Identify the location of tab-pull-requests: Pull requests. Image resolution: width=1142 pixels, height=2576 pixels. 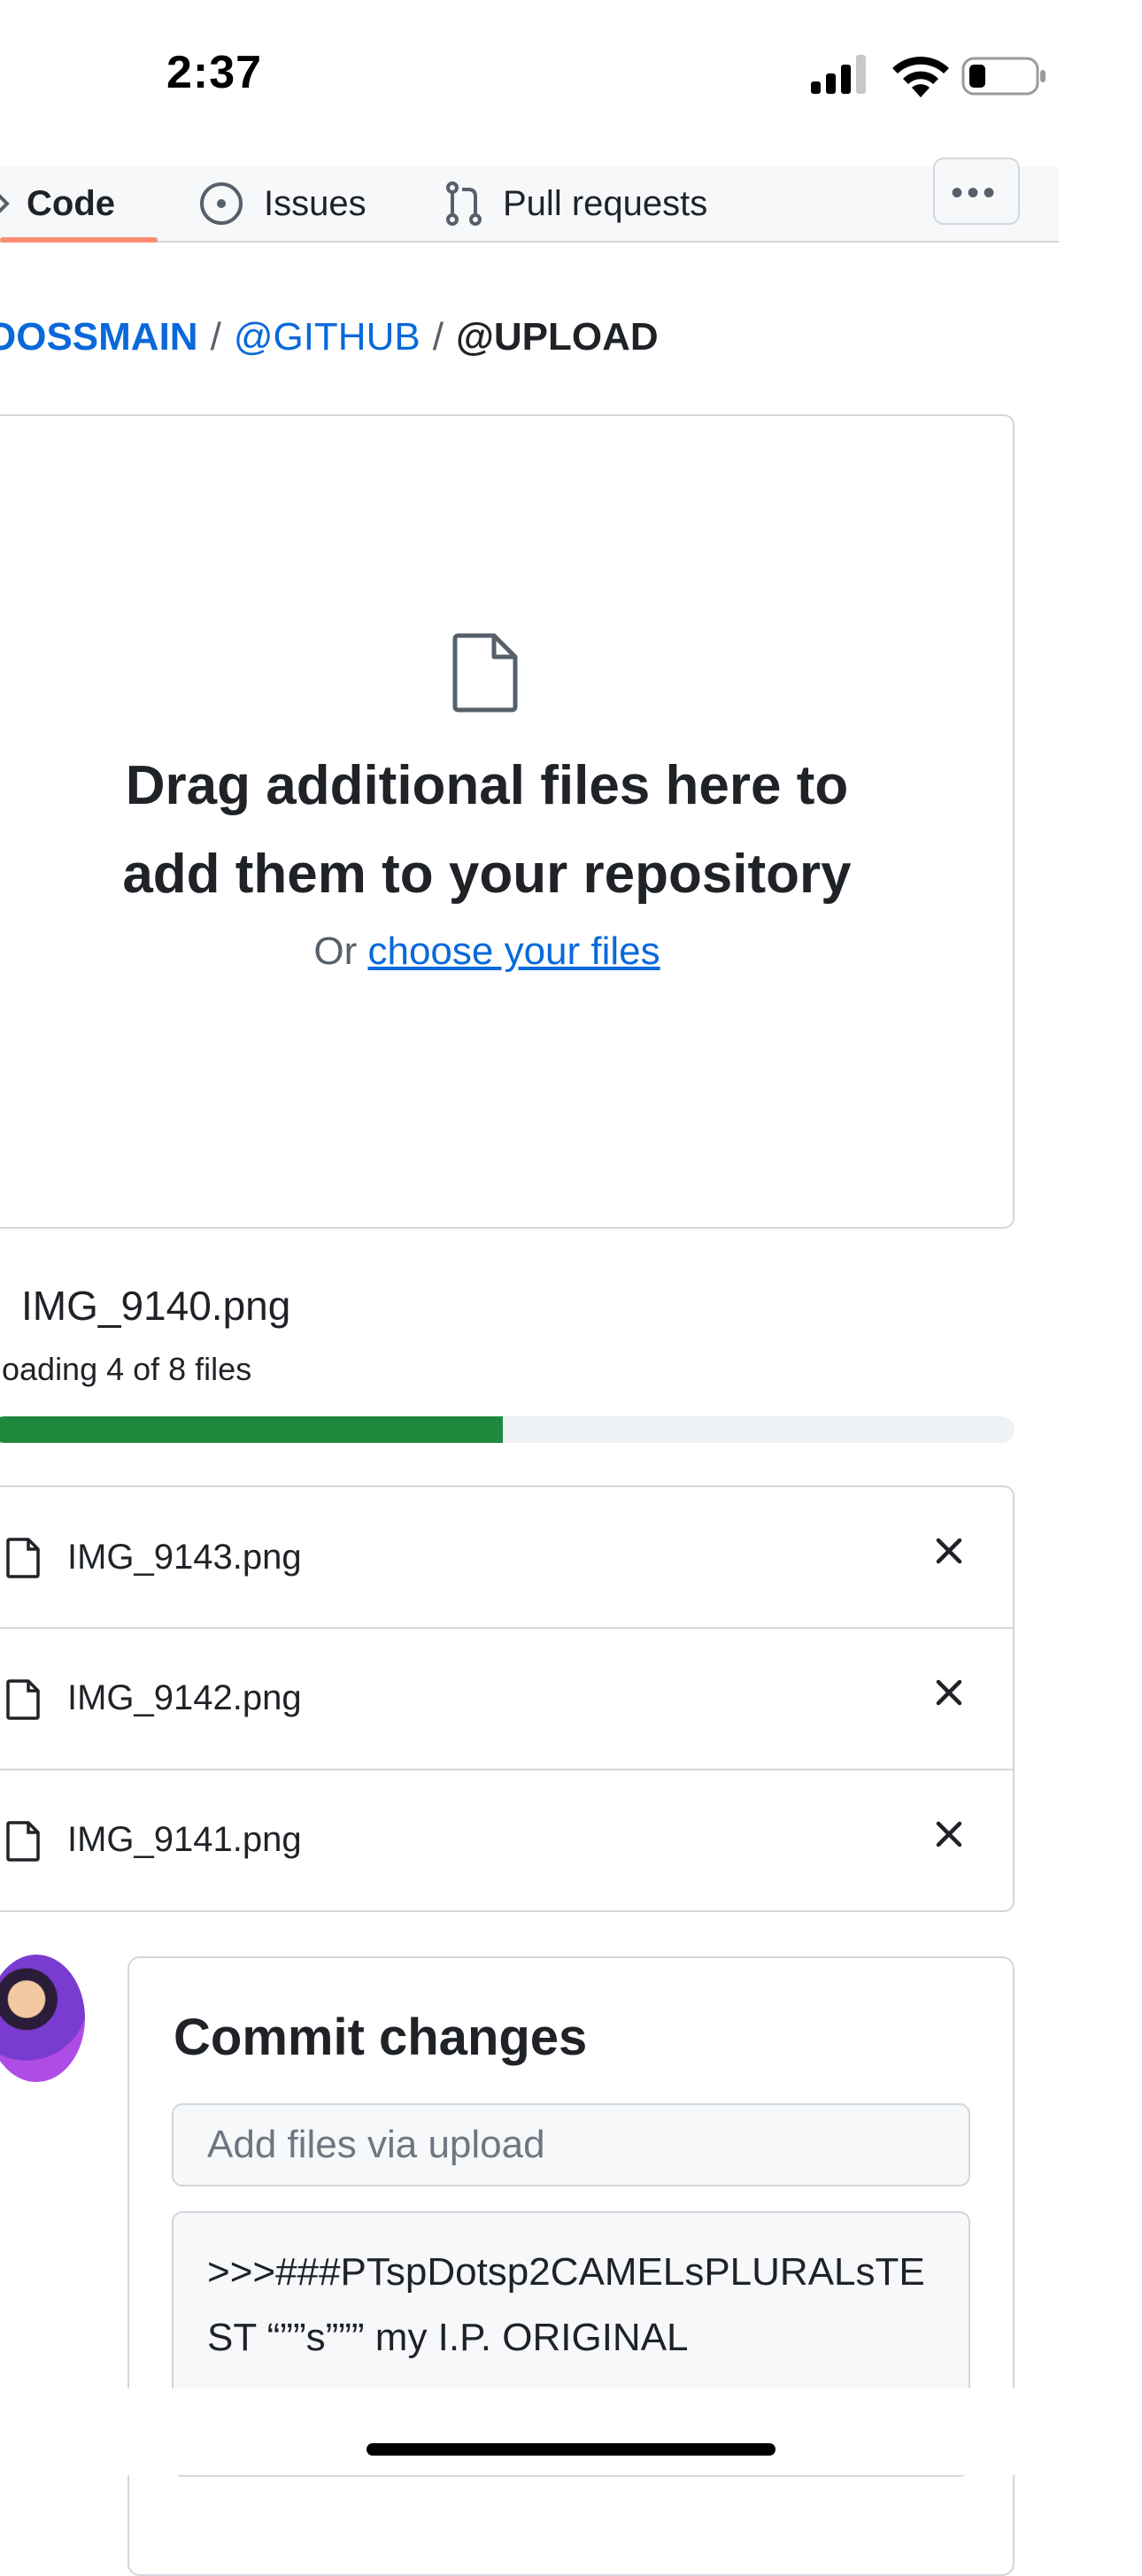
(575, 203).